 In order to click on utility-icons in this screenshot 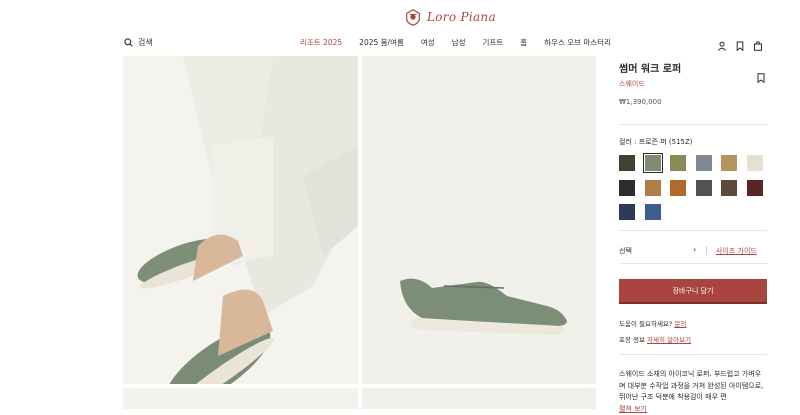, I will do `click(740, 44)`.